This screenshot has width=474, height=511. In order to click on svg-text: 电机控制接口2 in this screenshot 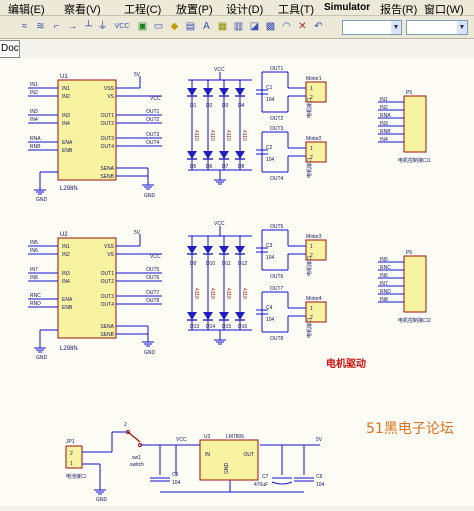, I will do `click(414, 320)`.